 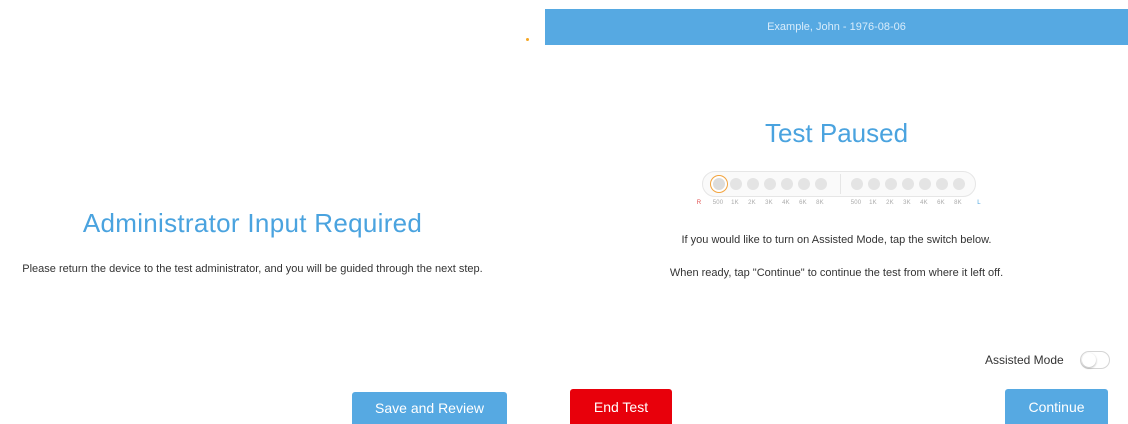 I want to click on progress-dot-l-3k, so click(x=908, y=184).